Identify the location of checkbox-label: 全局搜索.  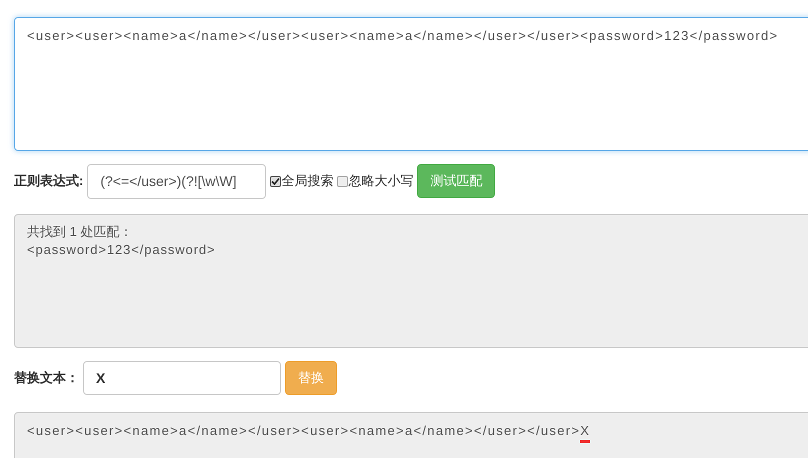
(307, 181).